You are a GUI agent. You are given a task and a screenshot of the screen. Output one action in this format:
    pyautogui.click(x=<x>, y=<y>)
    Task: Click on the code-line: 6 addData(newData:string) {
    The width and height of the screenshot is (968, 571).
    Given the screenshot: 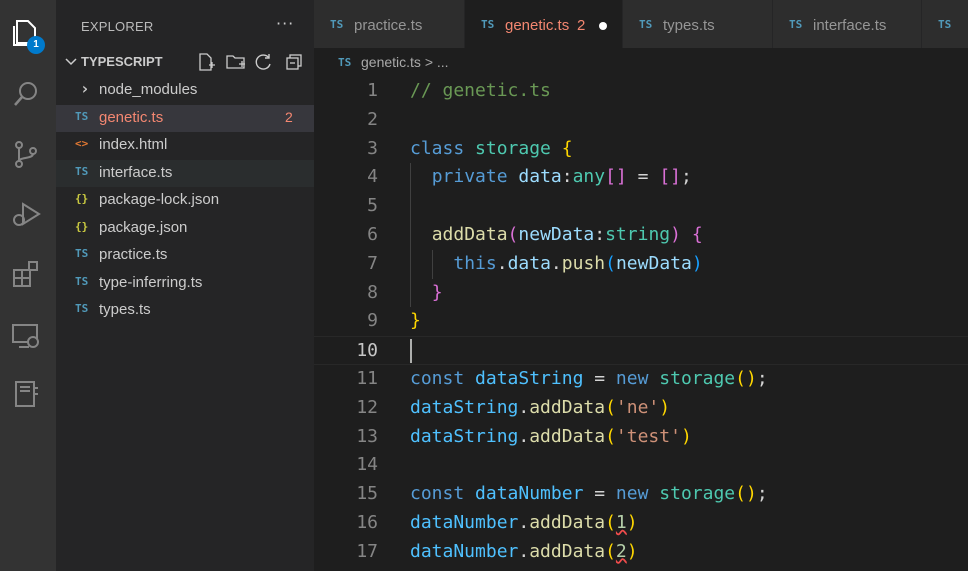 What is the action you would take?
    pyautogui.click(x=641, y=235)
    